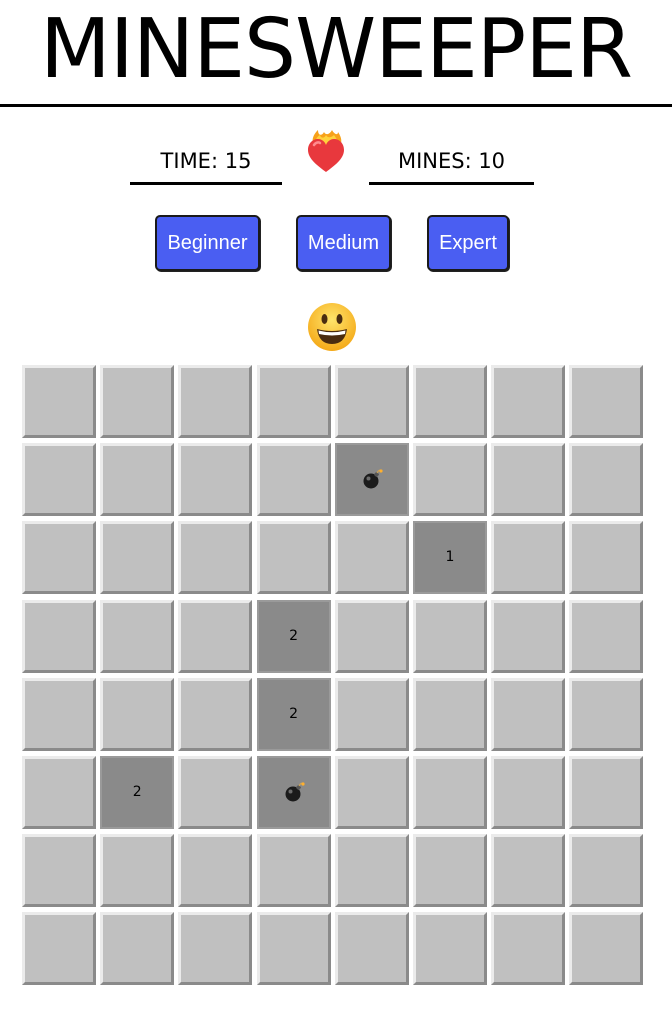 The image size is (672, 1012). I want to click on smiley-face-icon, so click(332, 327).